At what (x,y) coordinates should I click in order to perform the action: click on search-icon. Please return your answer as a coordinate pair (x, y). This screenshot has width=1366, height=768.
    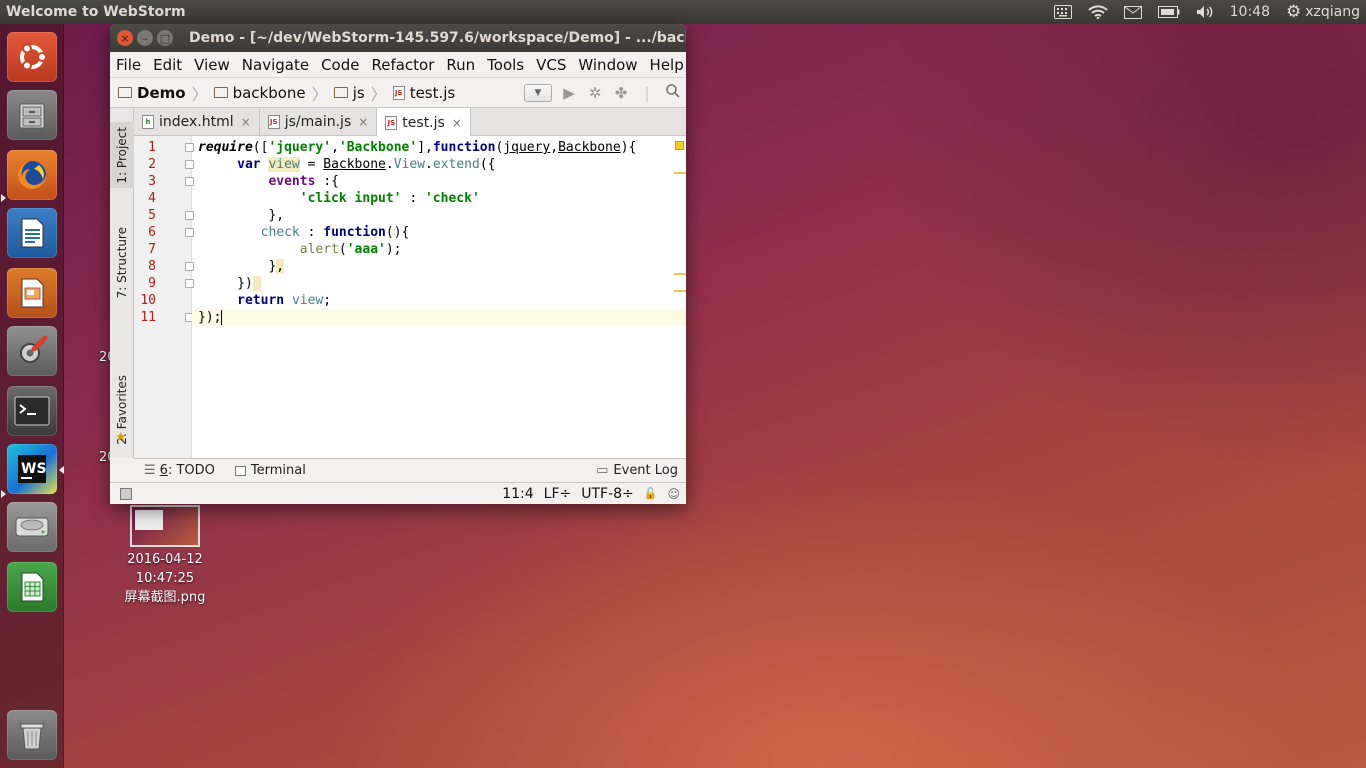
    Looking at the image, I should click on (673, 92).